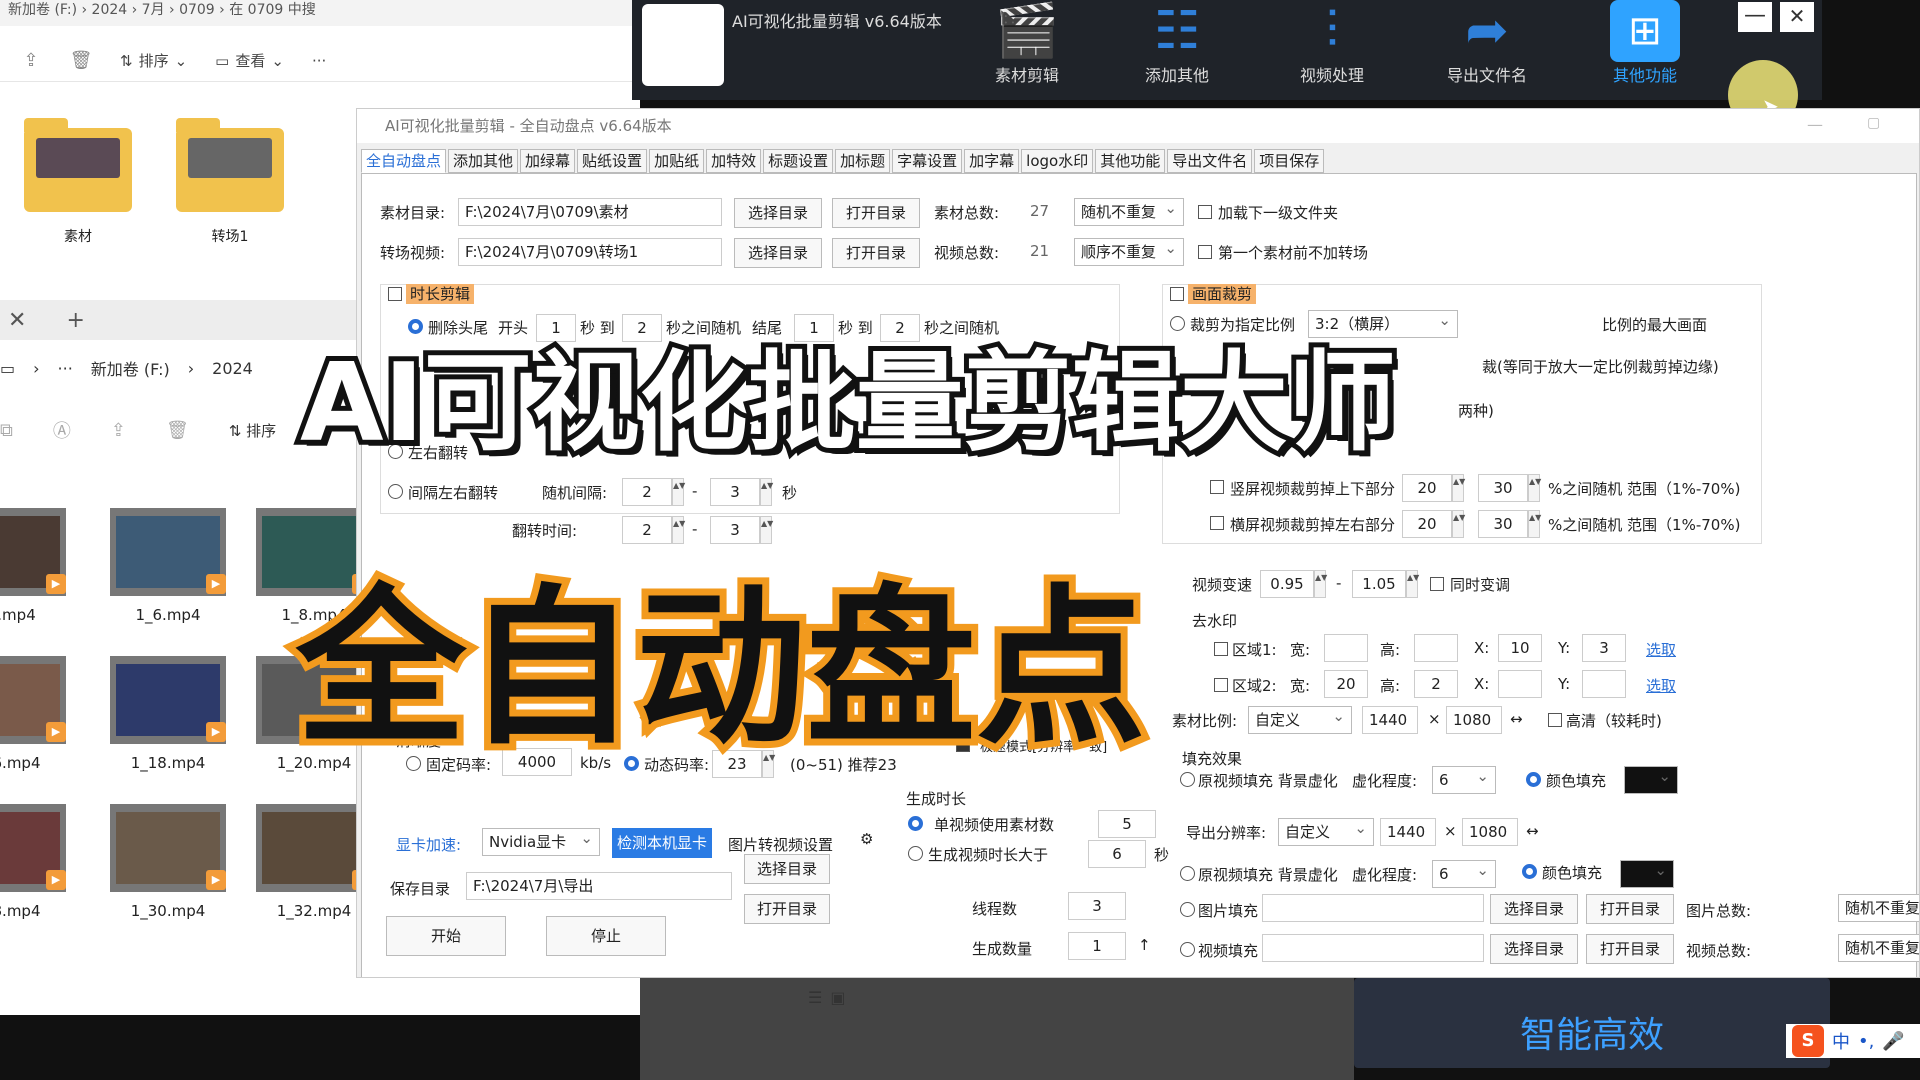 The image size is (1920, 1080). I want to click on image-choose-dir-button: 选择目录, so click(787, 869).